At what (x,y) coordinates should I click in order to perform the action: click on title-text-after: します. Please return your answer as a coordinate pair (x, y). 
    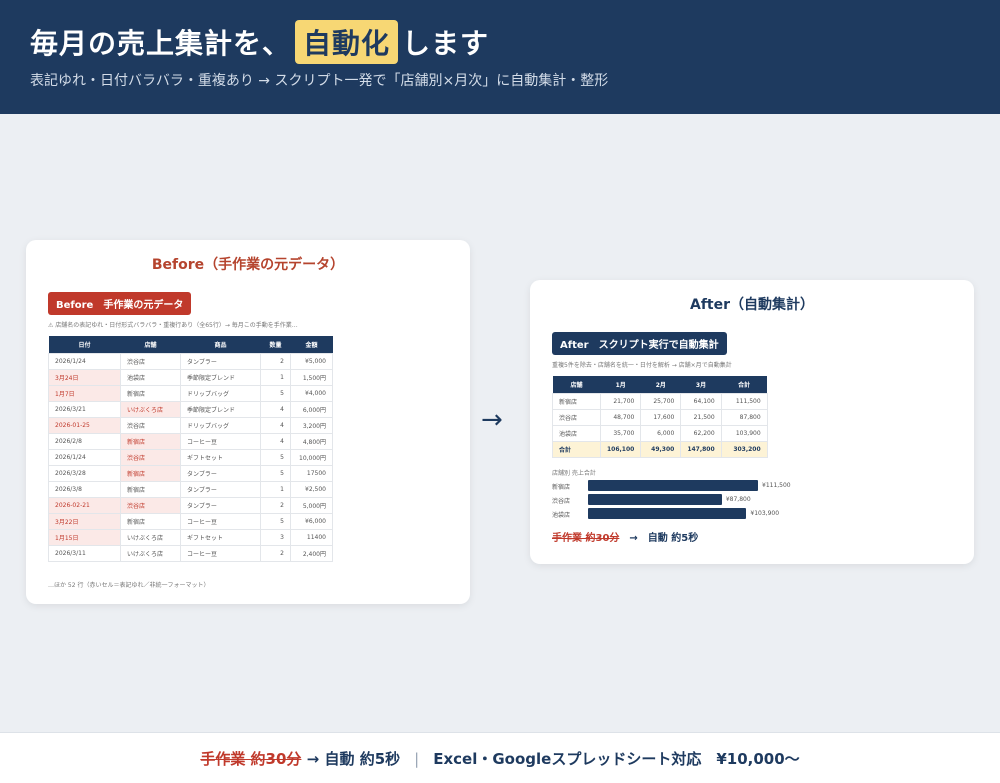
    Looking at the image, I should click on (446, 43).